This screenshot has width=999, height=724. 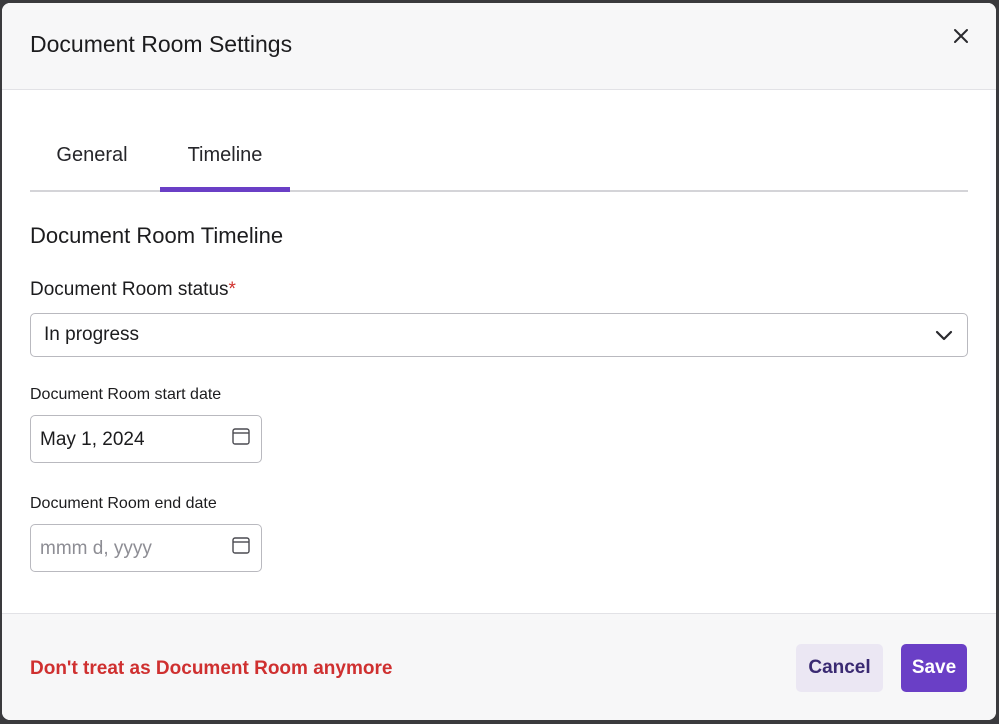 I want to click on cancel-button: Cancel, so click(x=839, y=668).